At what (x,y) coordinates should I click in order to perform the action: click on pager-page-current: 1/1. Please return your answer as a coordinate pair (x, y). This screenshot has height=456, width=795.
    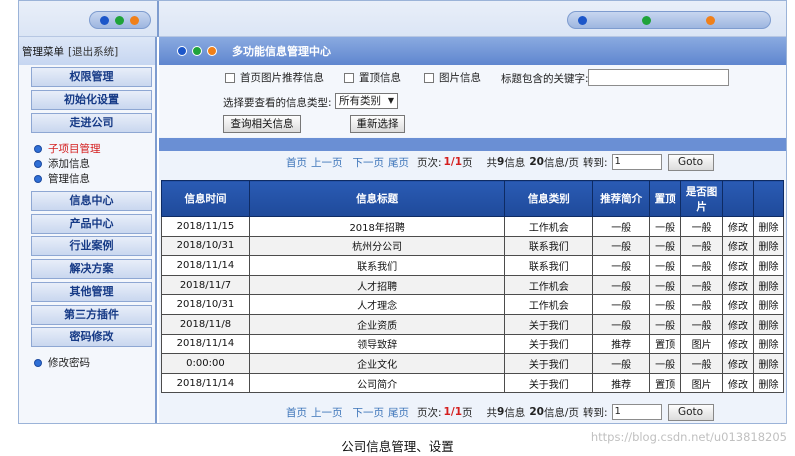
    Looking at the image, I should click on (452, 412).